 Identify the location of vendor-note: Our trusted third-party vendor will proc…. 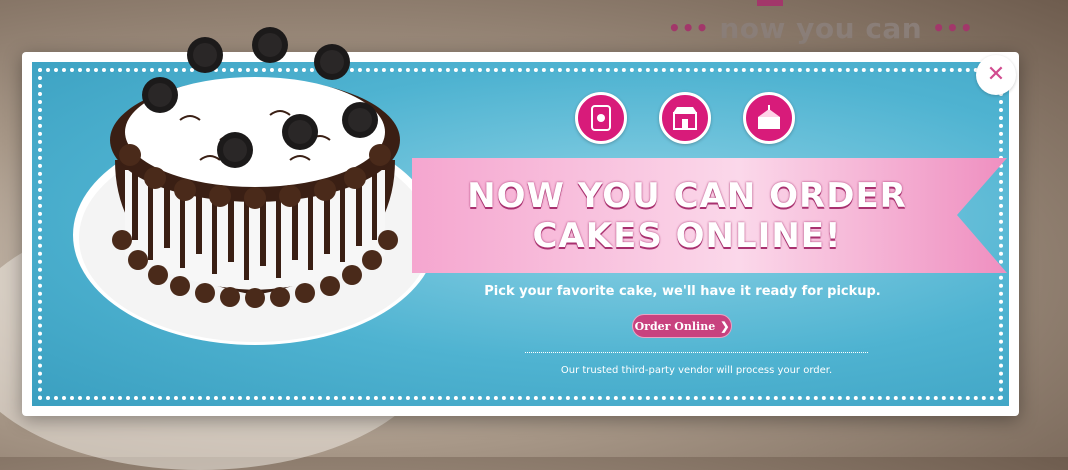
(696, 370).